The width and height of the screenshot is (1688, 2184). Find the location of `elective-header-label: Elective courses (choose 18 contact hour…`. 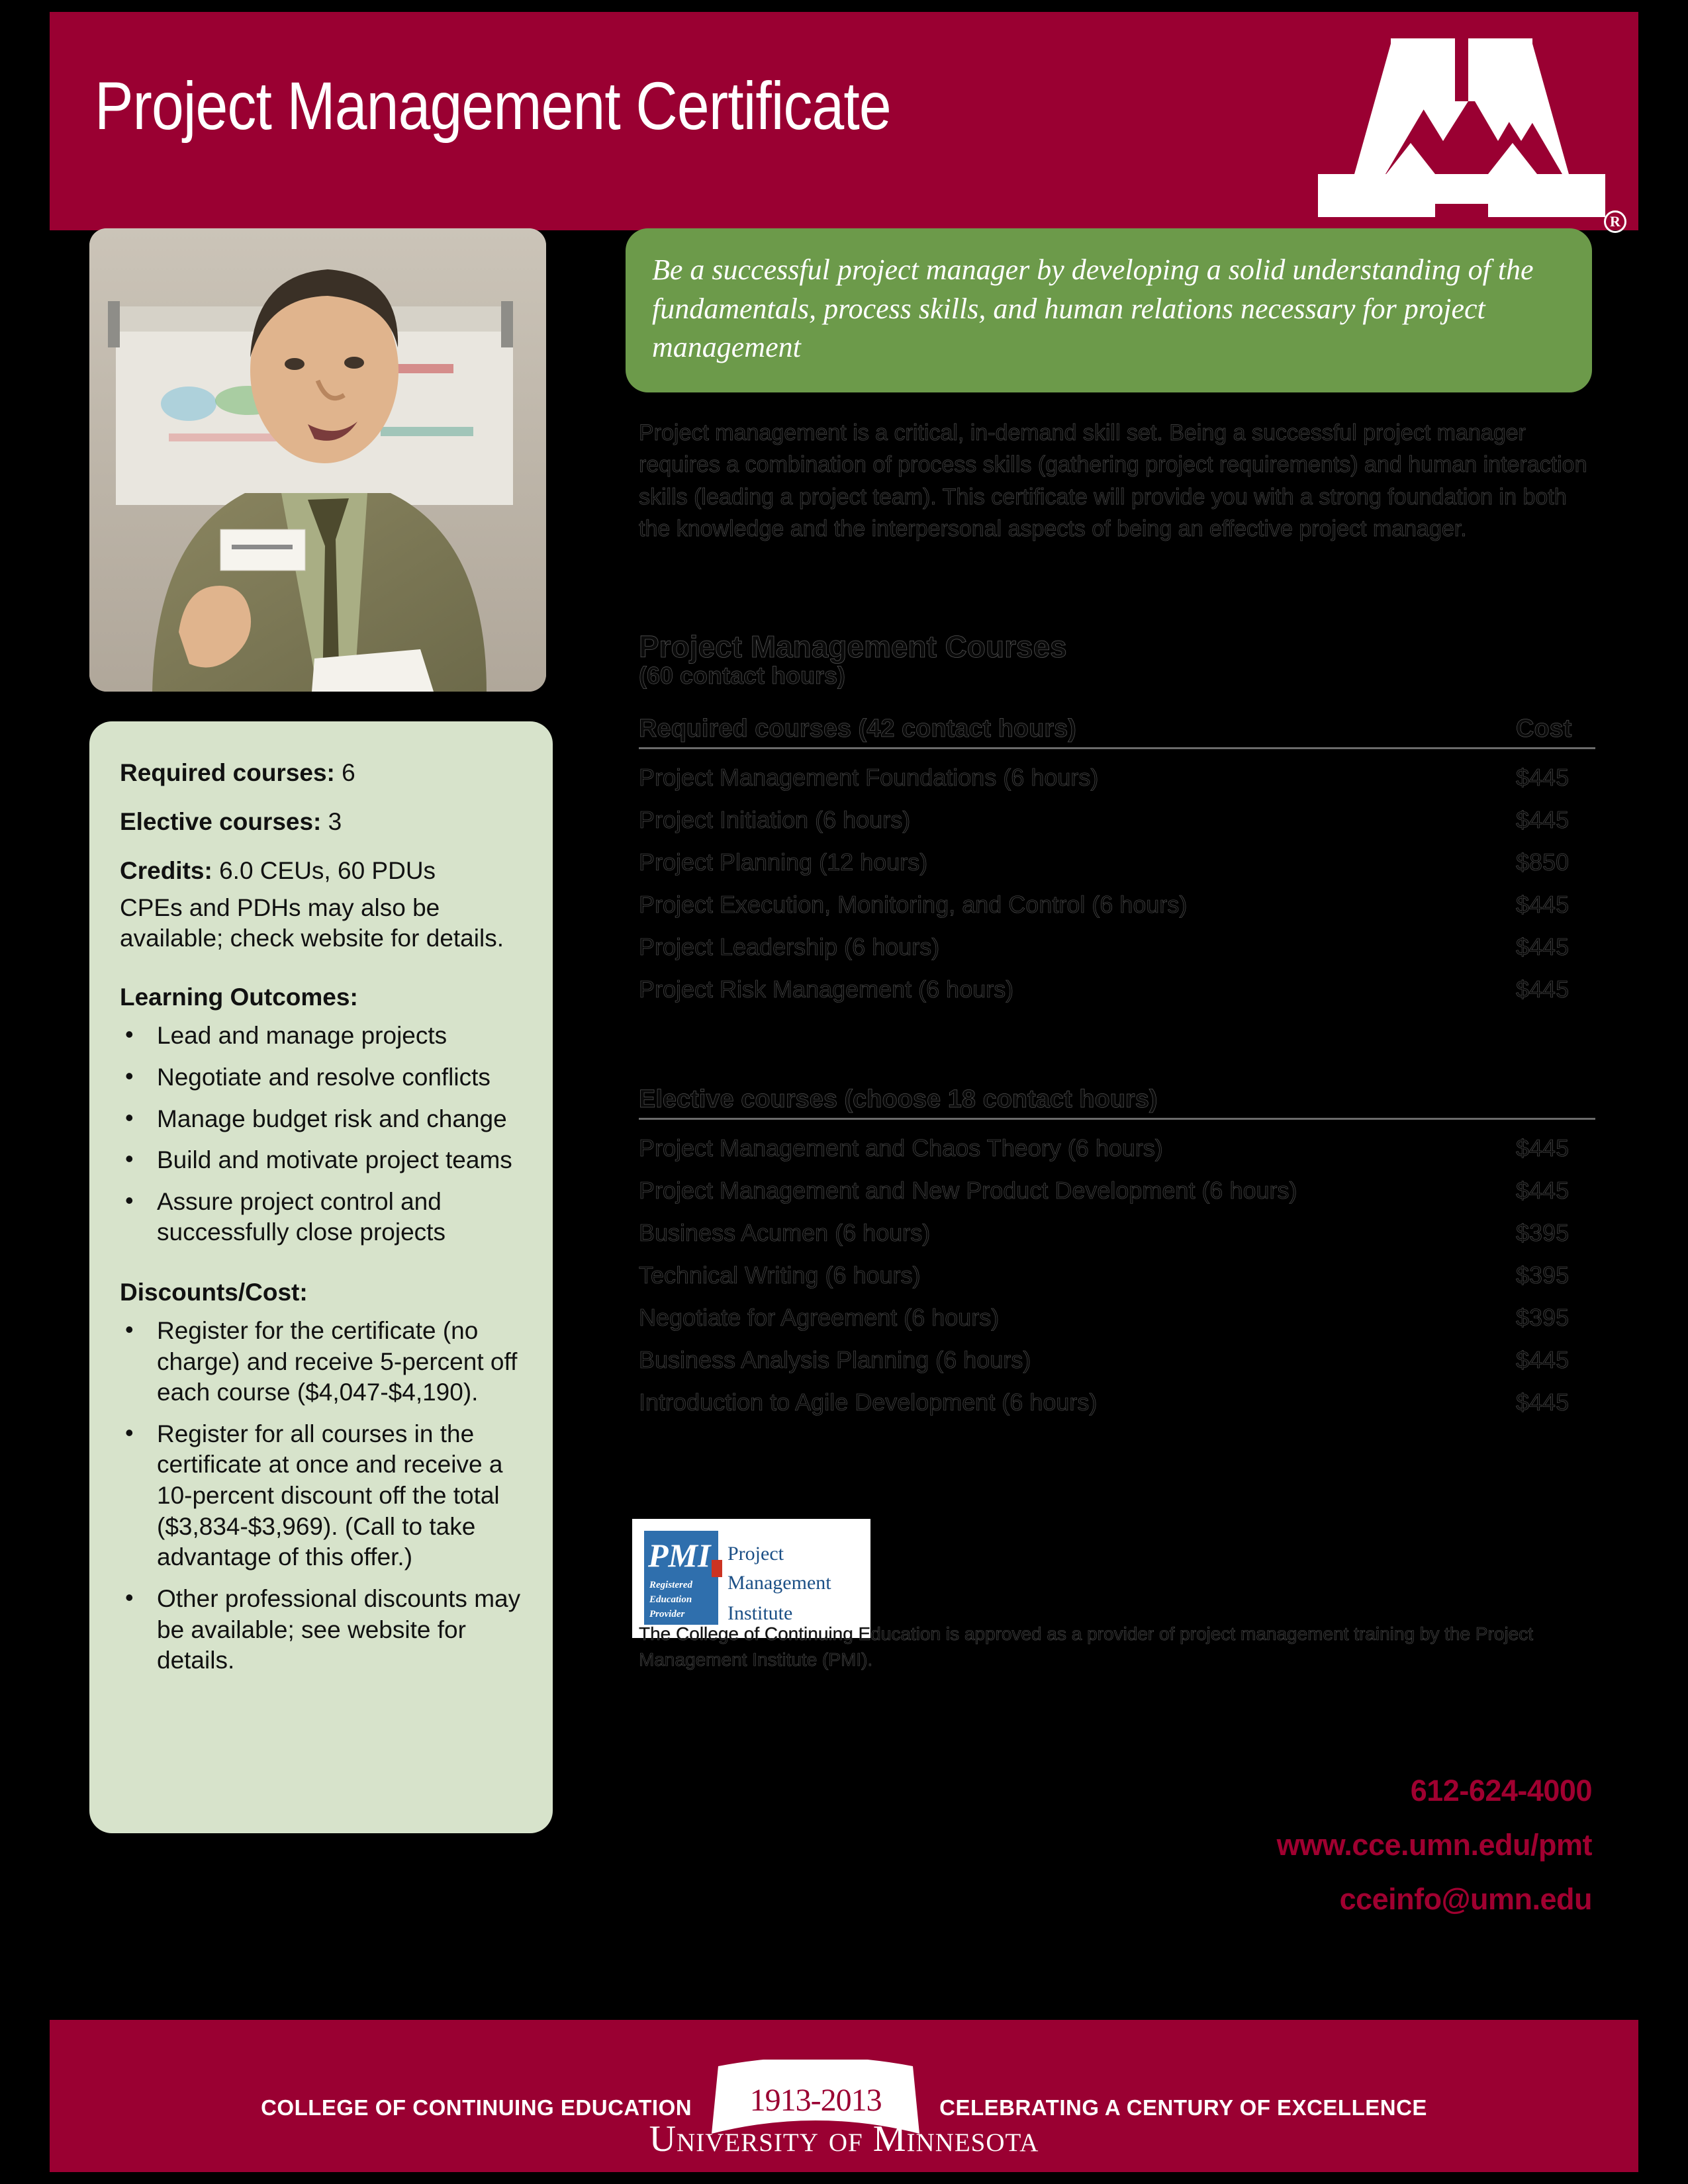

elective-header-label: Elective courses (choose 18 contact hour… is located at coordinates (898, 1099).